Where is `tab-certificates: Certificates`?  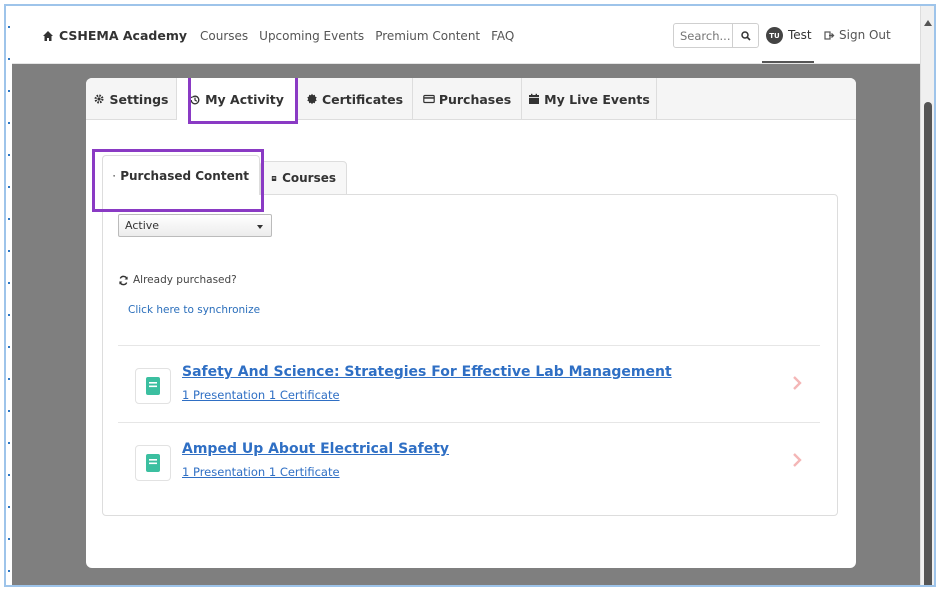
tab-certificates: Certificates is located at coordinates (355, 99).